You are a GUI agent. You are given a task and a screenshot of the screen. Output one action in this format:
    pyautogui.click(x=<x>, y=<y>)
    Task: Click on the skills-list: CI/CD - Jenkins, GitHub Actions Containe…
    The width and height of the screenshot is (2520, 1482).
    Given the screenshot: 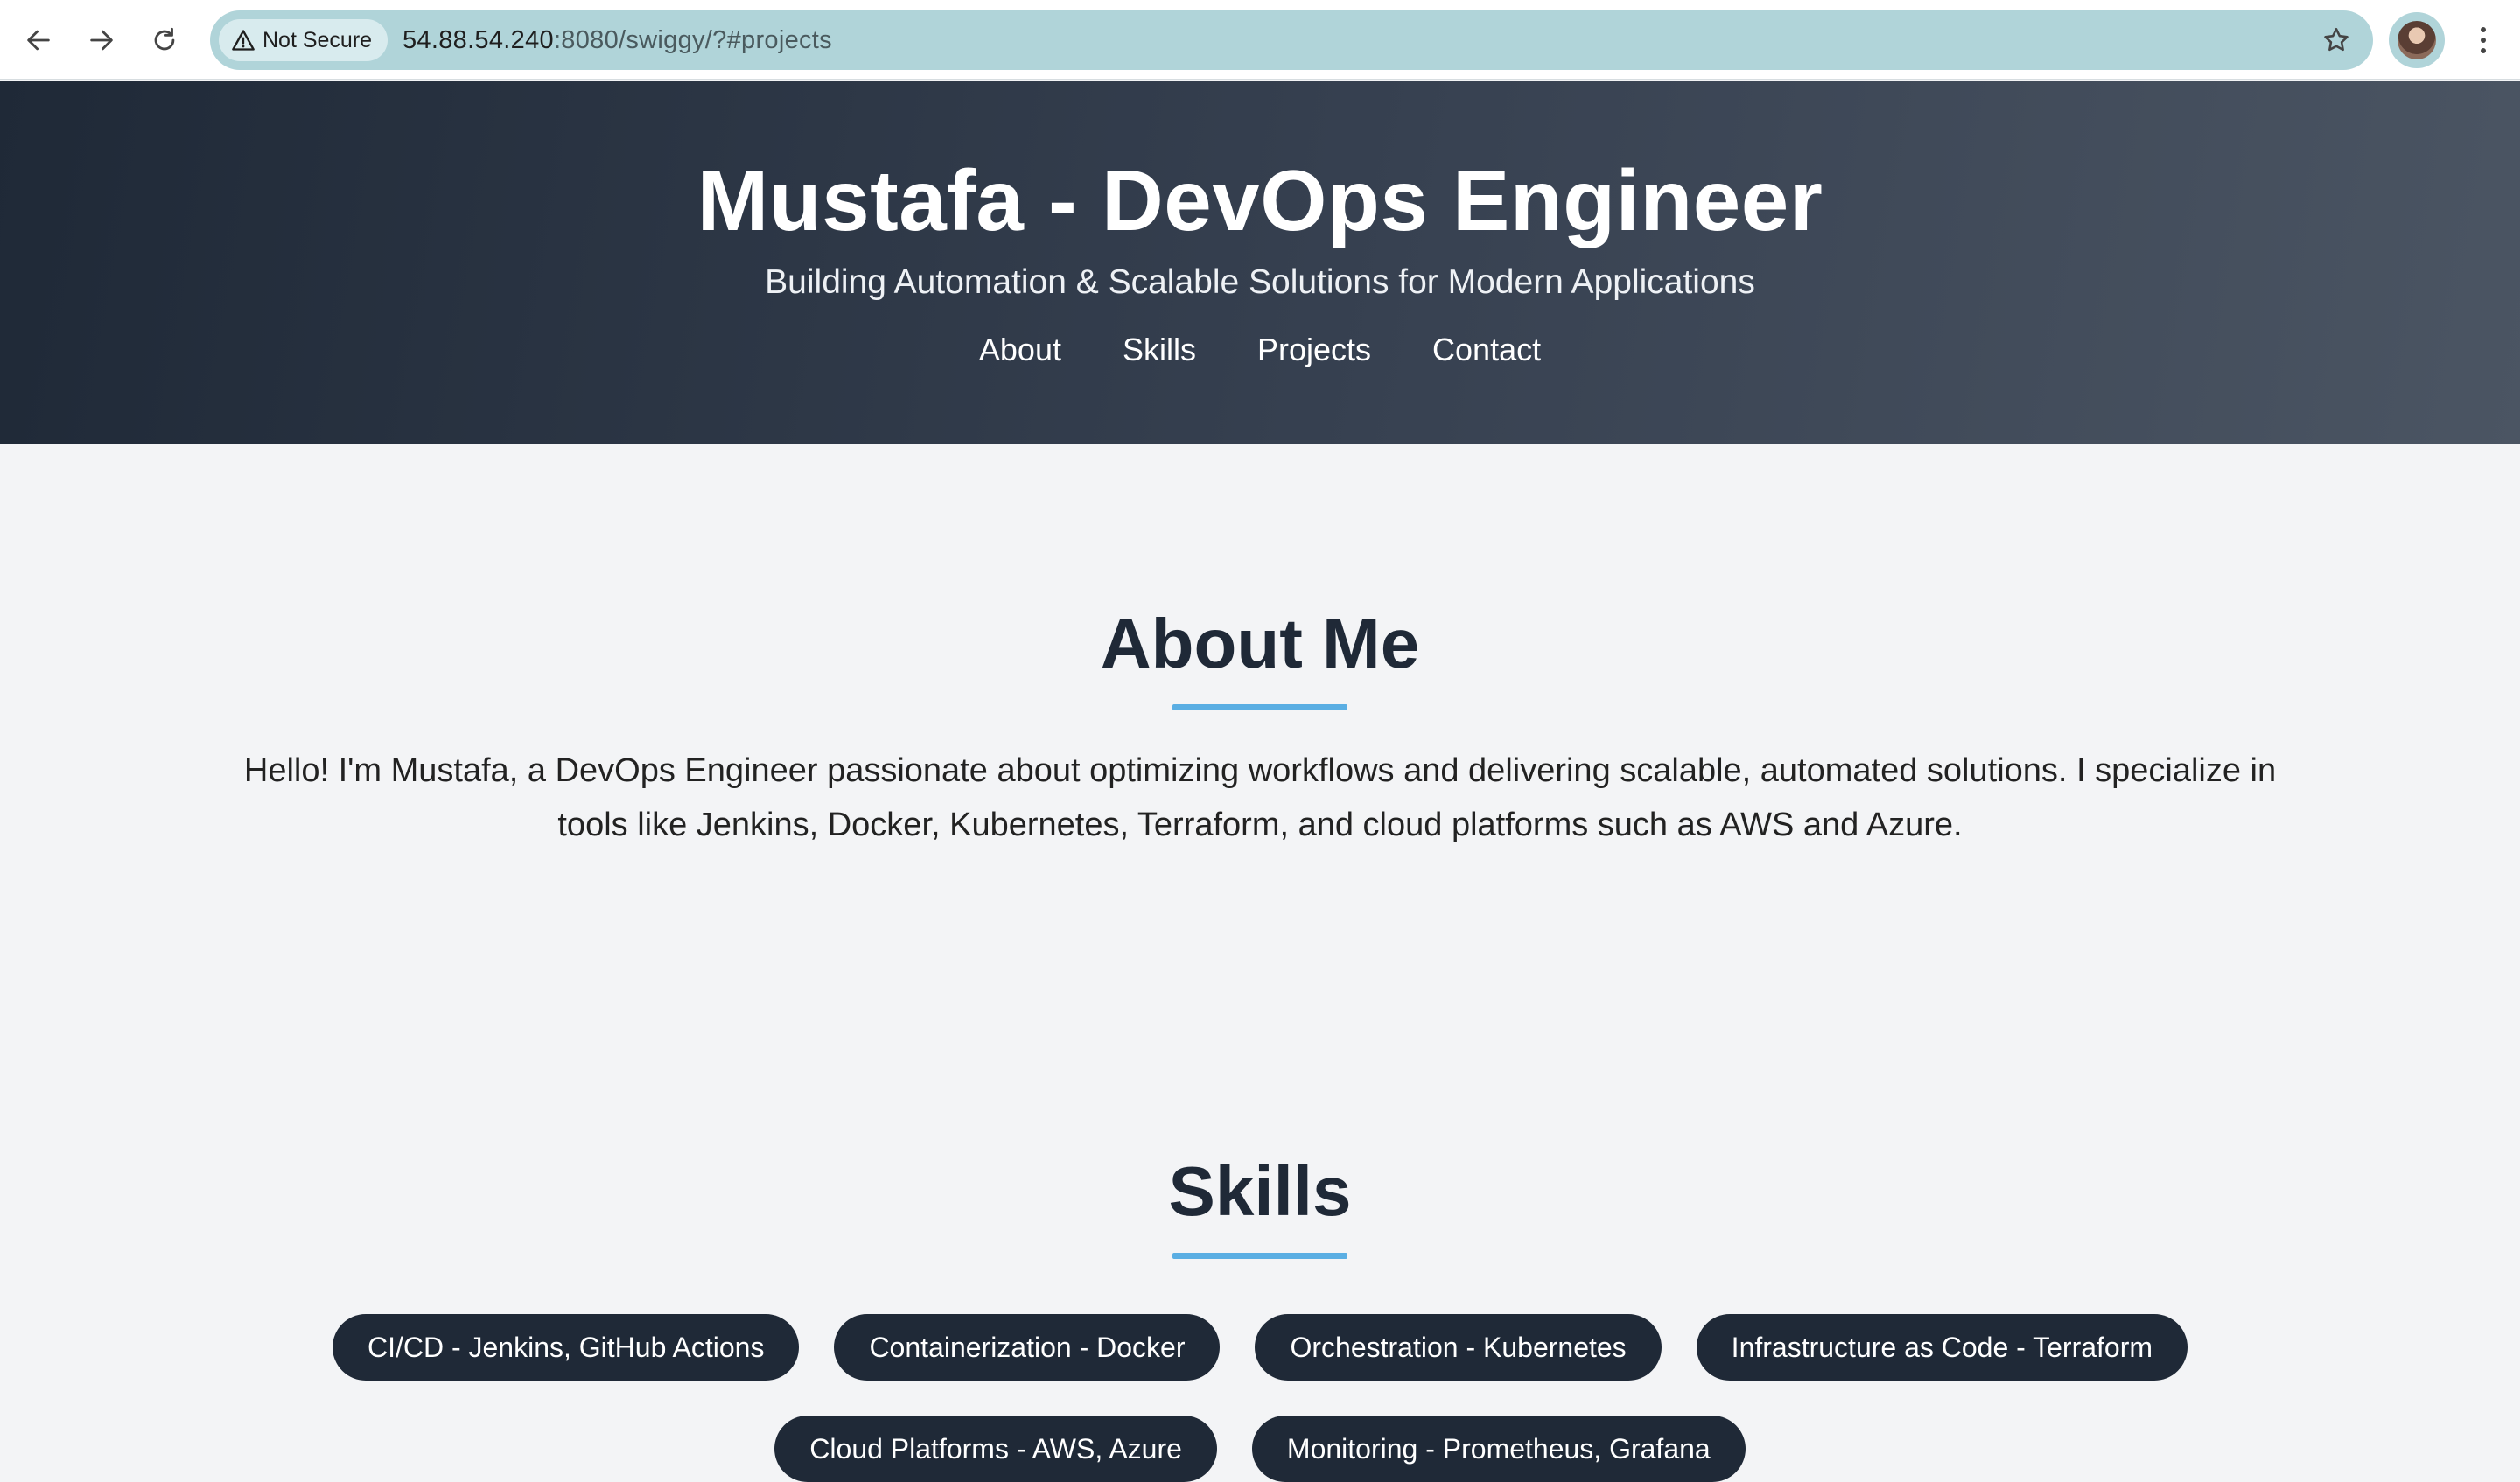 What is the action you would take?
    pyautogui.click(x=1260, y=1398)
    